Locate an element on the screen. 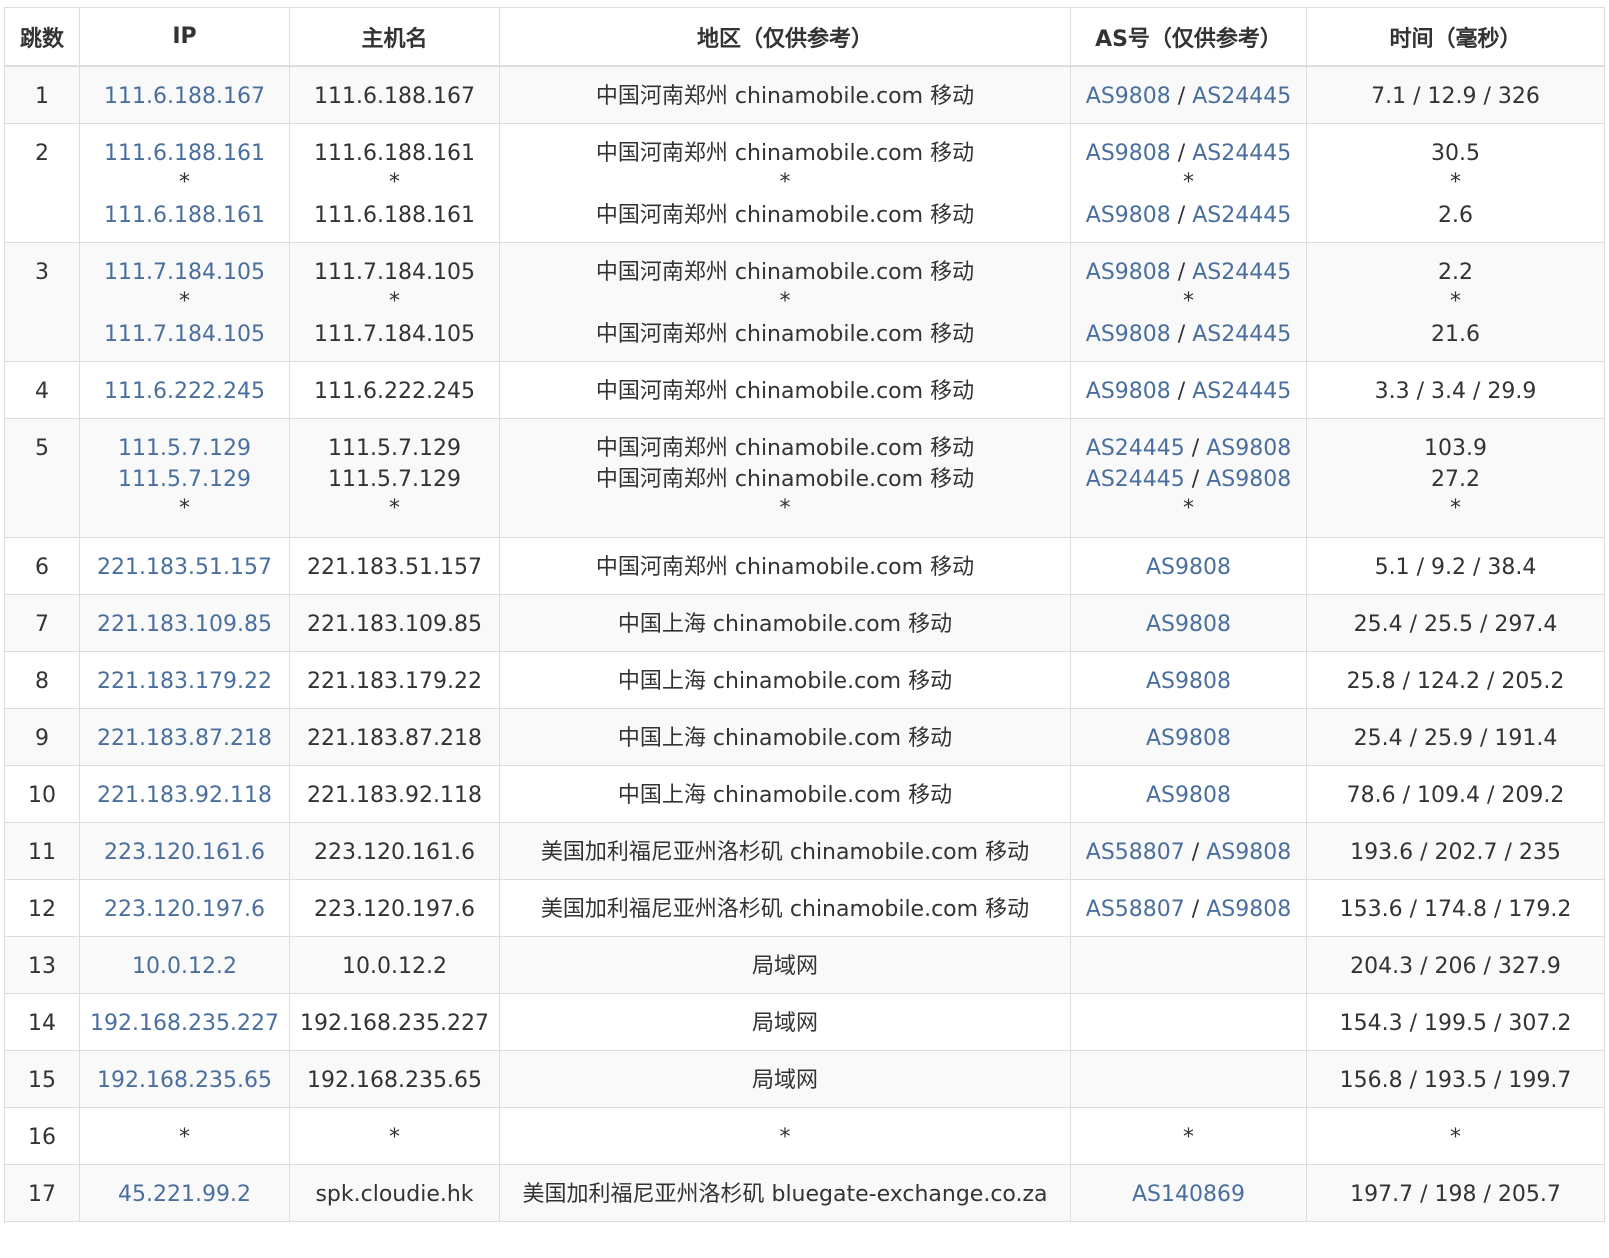  ip-link: 223.120.161.6 is located at coordinates (184, 852).